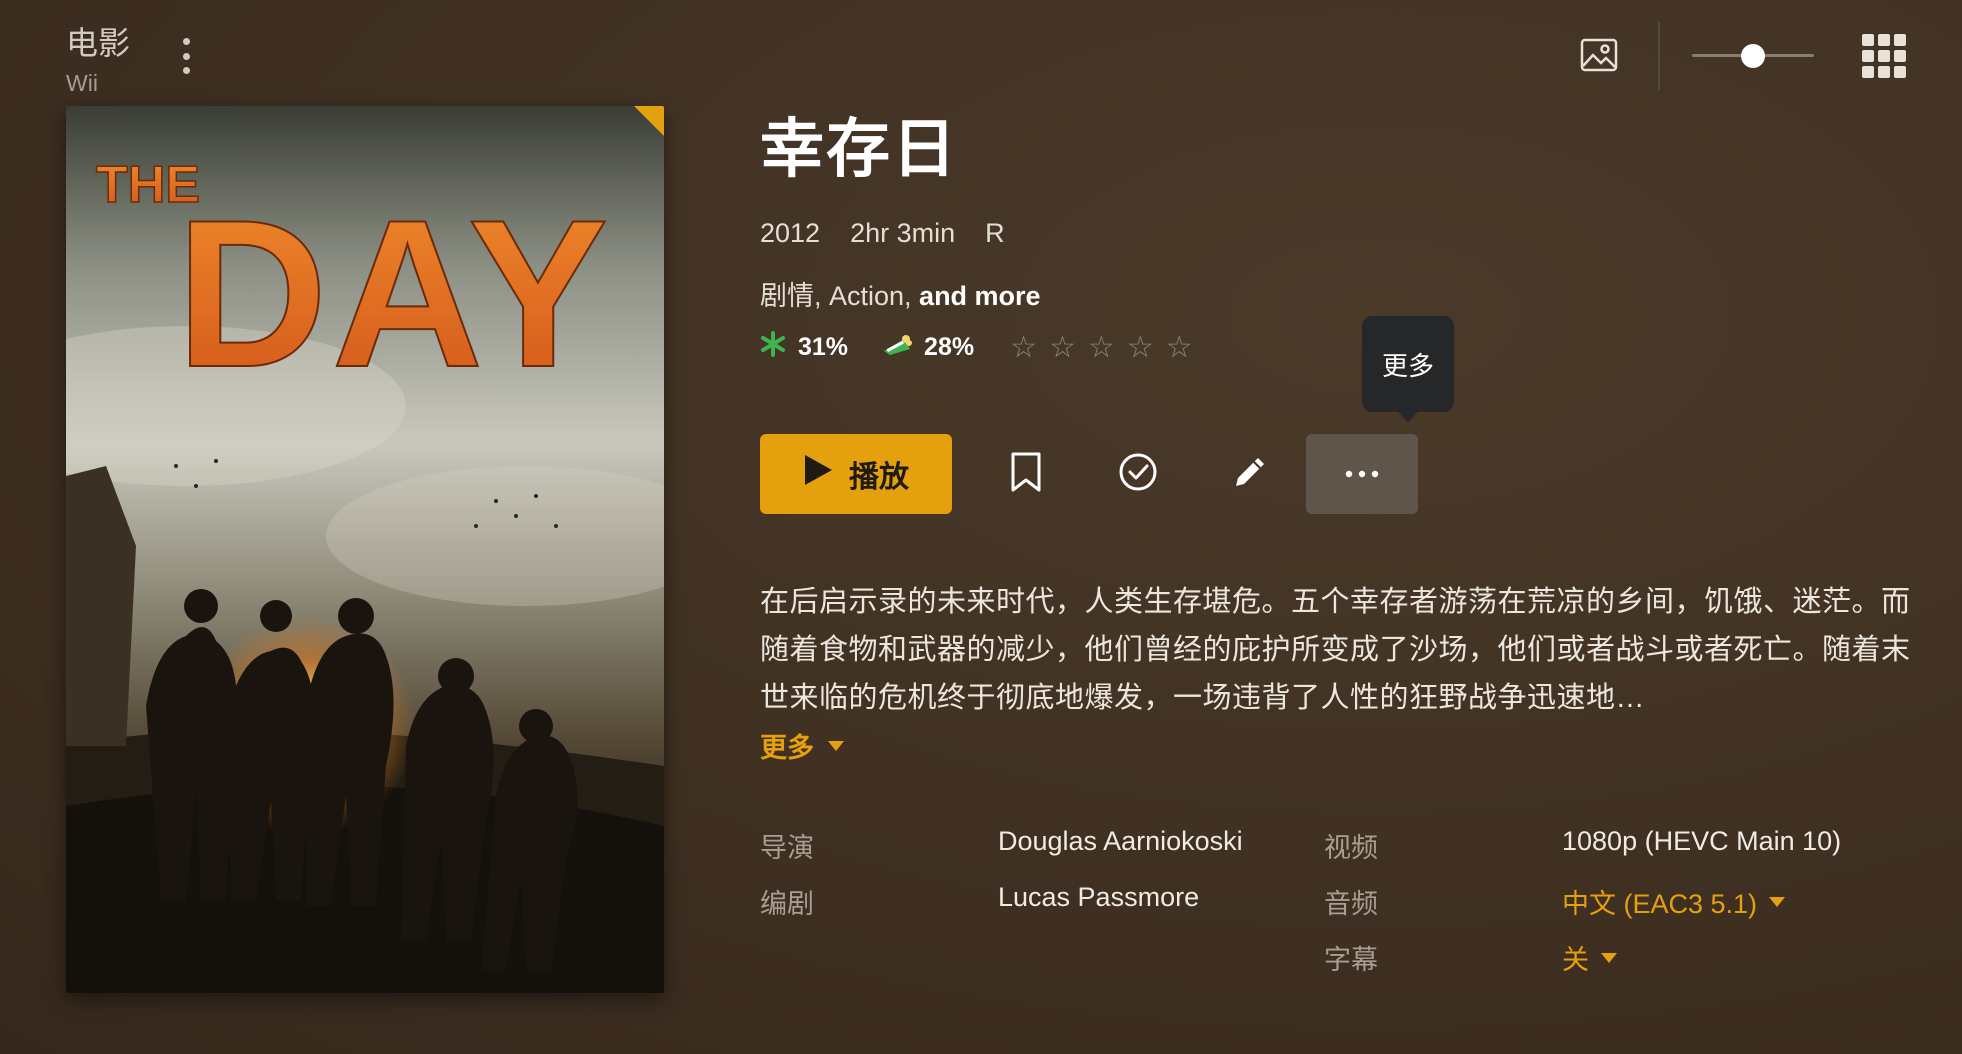 The image size is (1962, 1054). I want to click on critic-rating: 31%, so click(804, 347).